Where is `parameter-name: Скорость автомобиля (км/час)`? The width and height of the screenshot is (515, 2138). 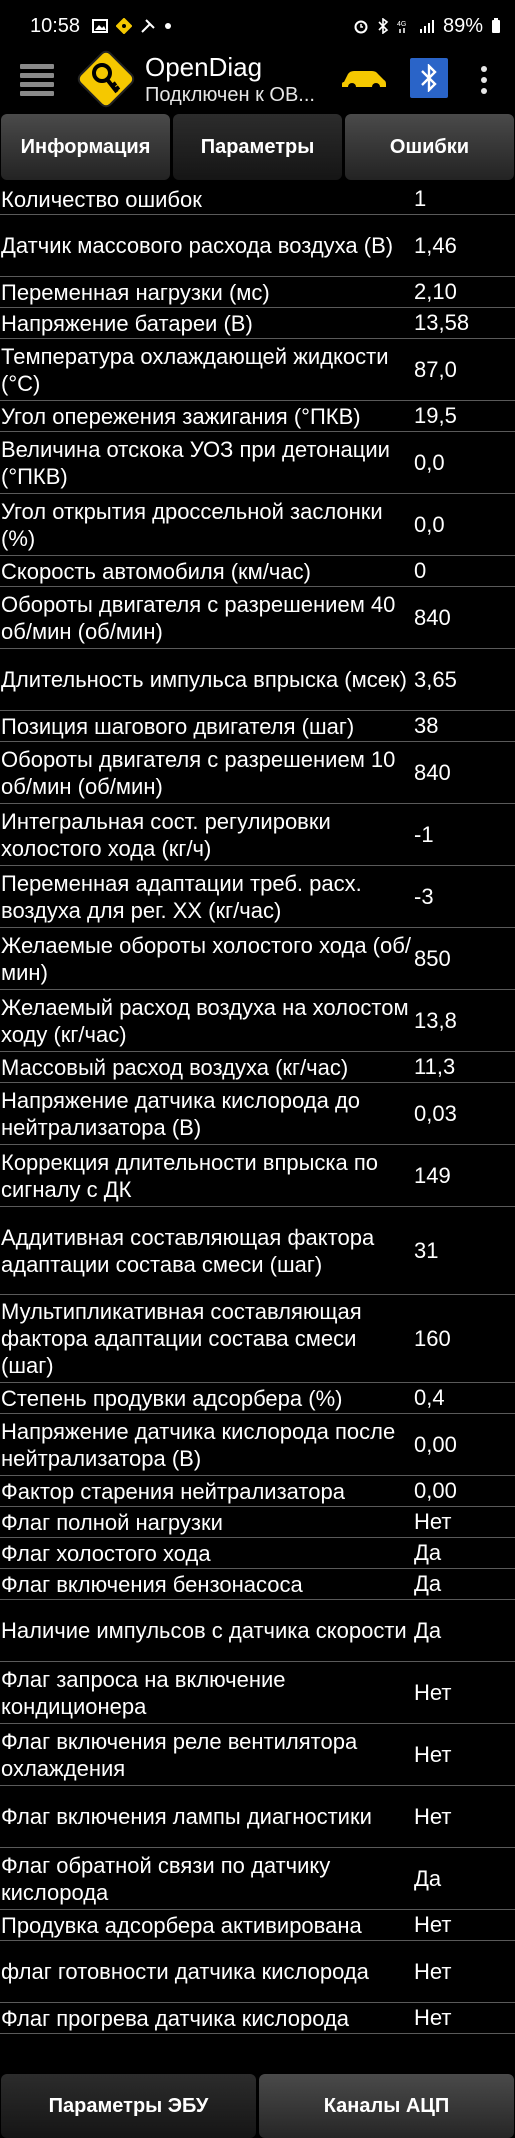 parameter-name: Скорость автомобиля (км/час) is located at coordinates (156, 571).